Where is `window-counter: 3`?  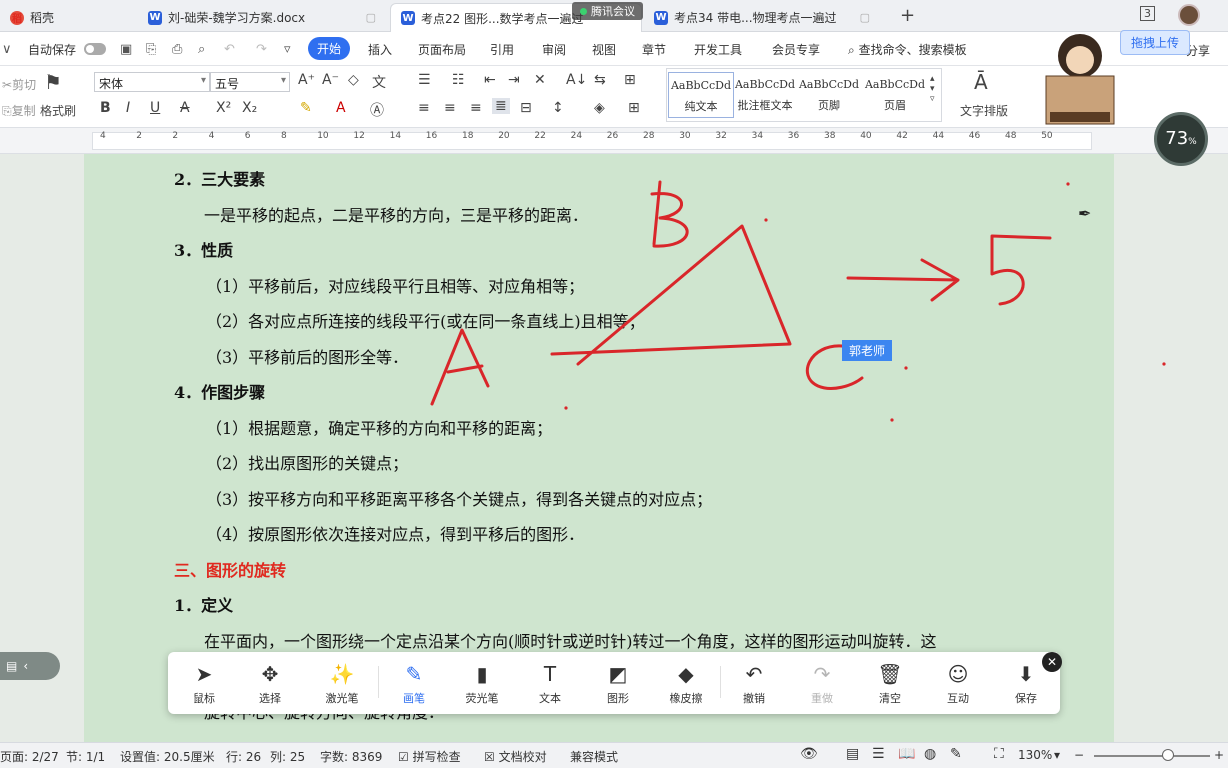 window-counter: 3 is located at coordinates (1147, 13).